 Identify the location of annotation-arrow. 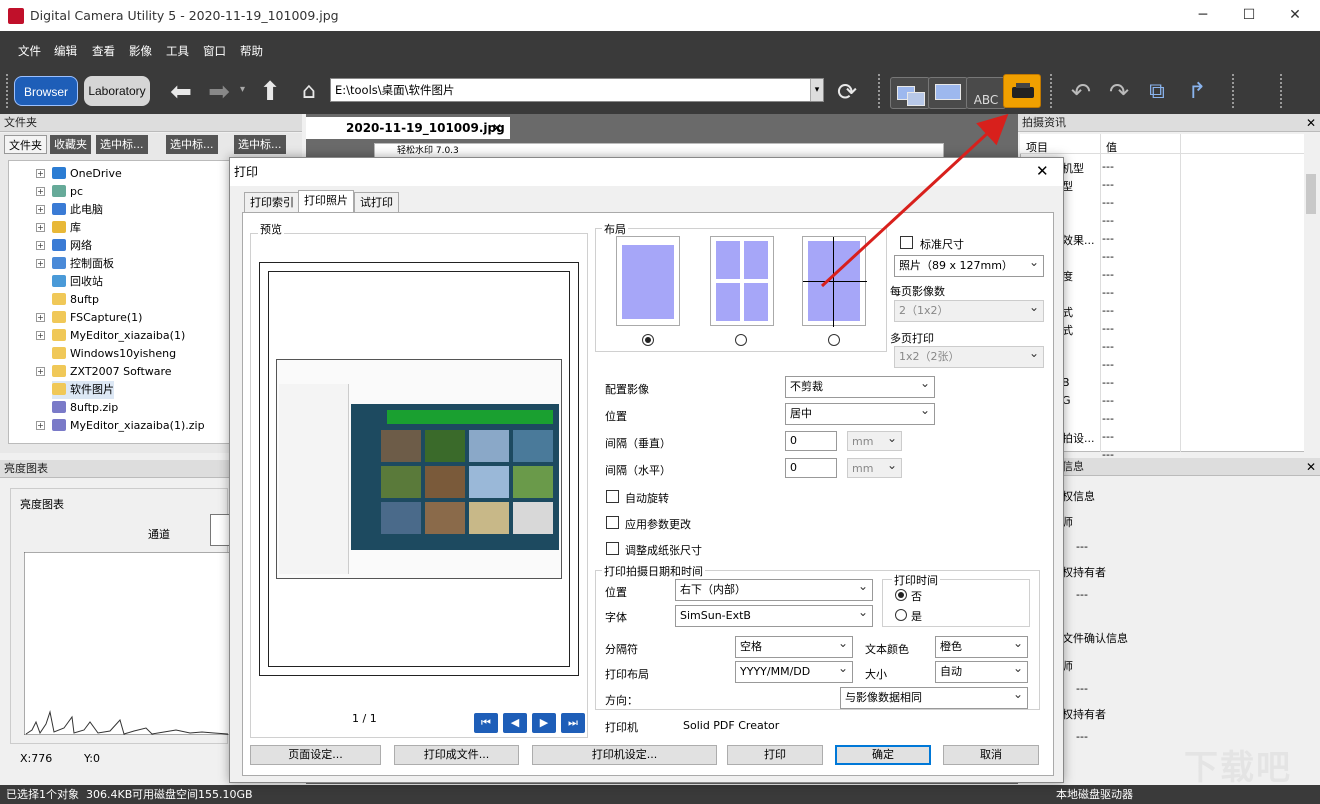
(914, 200).